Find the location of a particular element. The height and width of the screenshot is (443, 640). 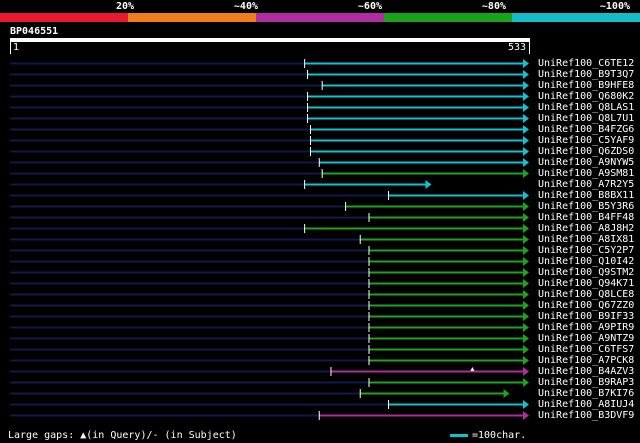

hit-row: UniRef100_Q8LAS1 is located at coordinates (320, 107).